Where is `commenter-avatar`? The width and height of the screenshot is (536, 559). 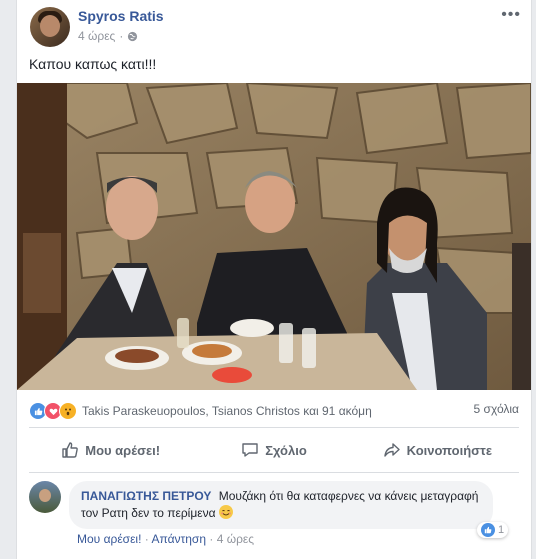 commenter-avatar is located at coordinates (45, 497).